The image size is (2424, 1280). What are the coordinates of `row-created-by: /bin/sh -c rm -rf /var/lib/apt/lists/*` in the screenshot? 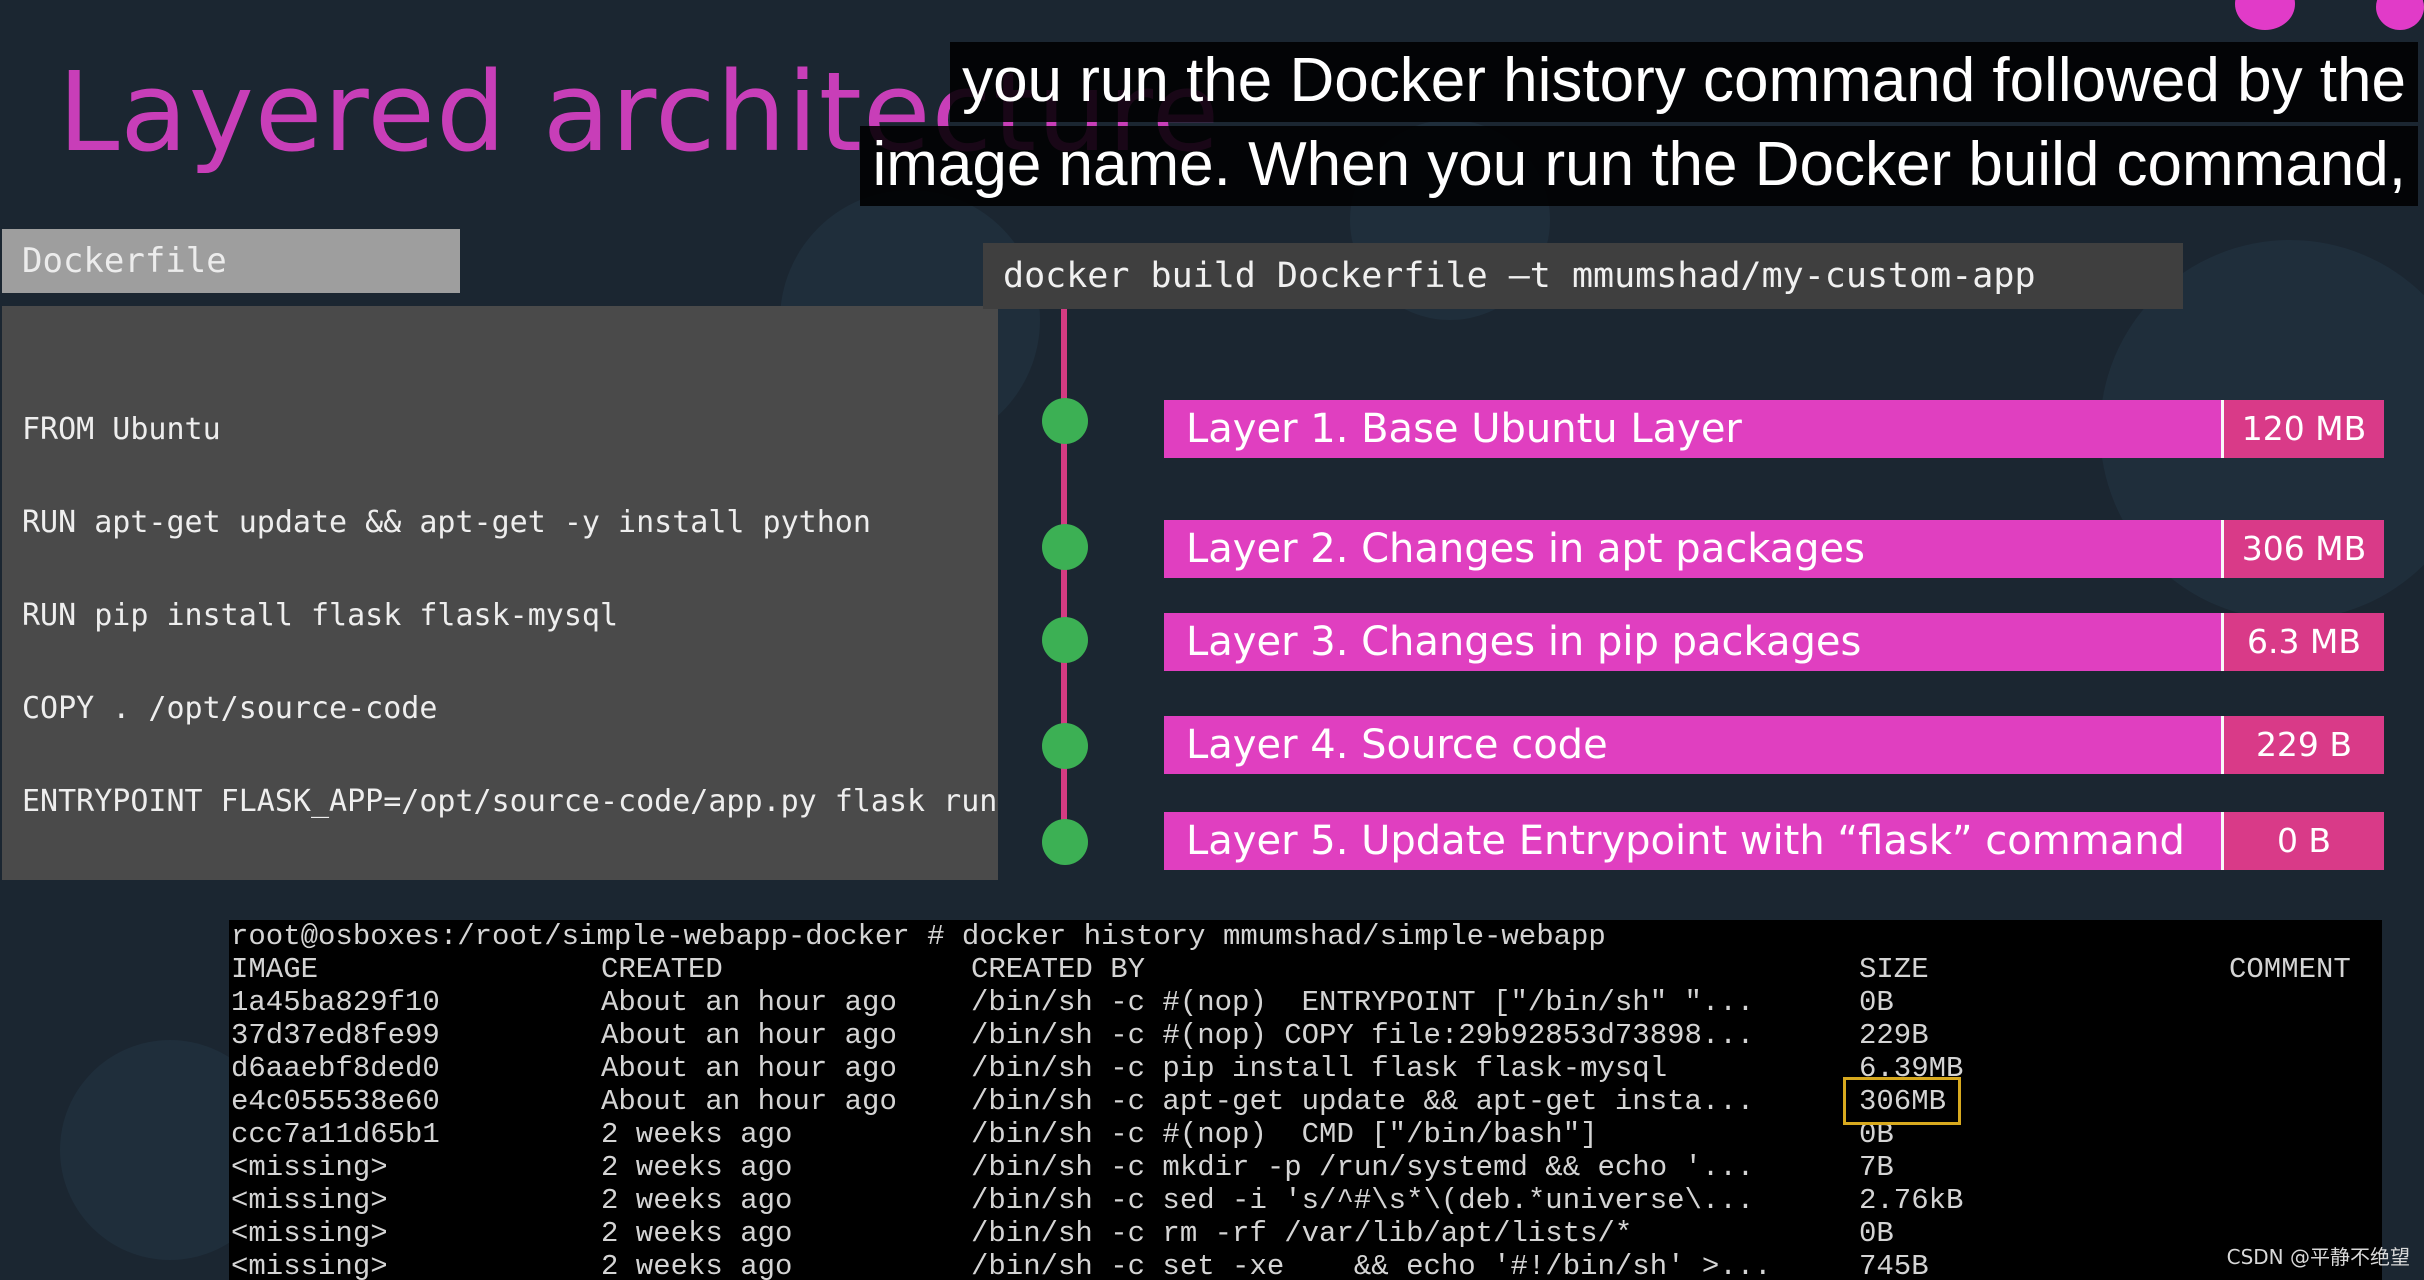 It's located at (1302, 1233).